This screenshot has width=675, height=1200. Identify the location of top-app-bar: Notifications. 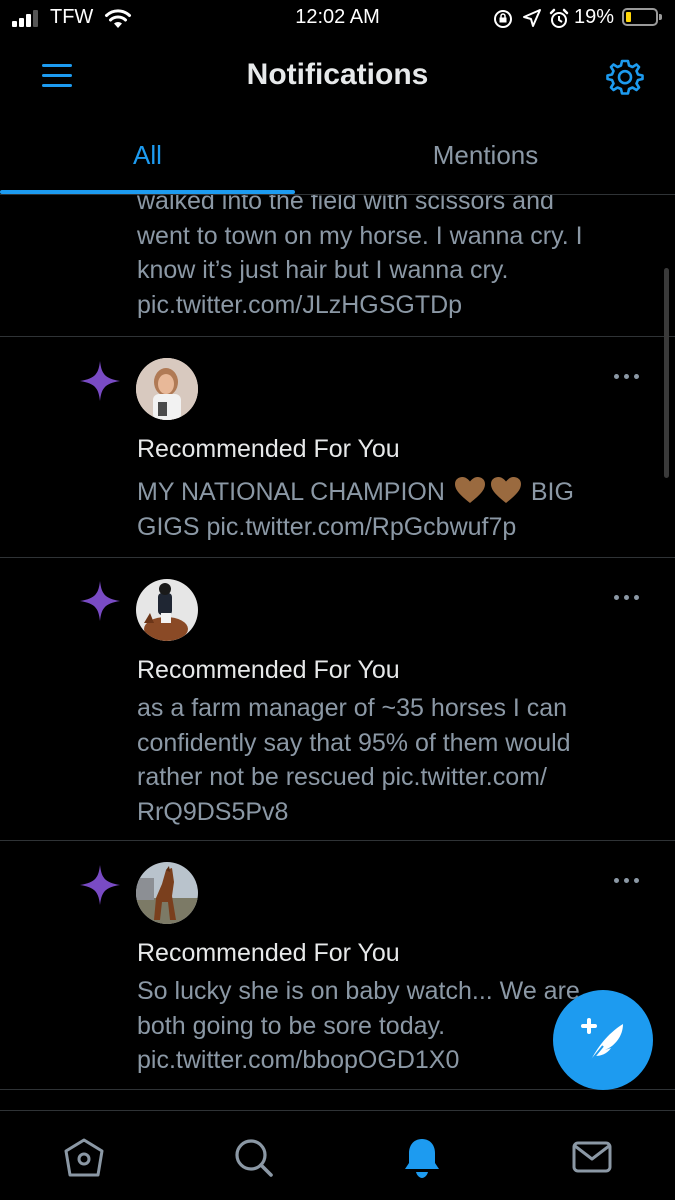
(337, 77).